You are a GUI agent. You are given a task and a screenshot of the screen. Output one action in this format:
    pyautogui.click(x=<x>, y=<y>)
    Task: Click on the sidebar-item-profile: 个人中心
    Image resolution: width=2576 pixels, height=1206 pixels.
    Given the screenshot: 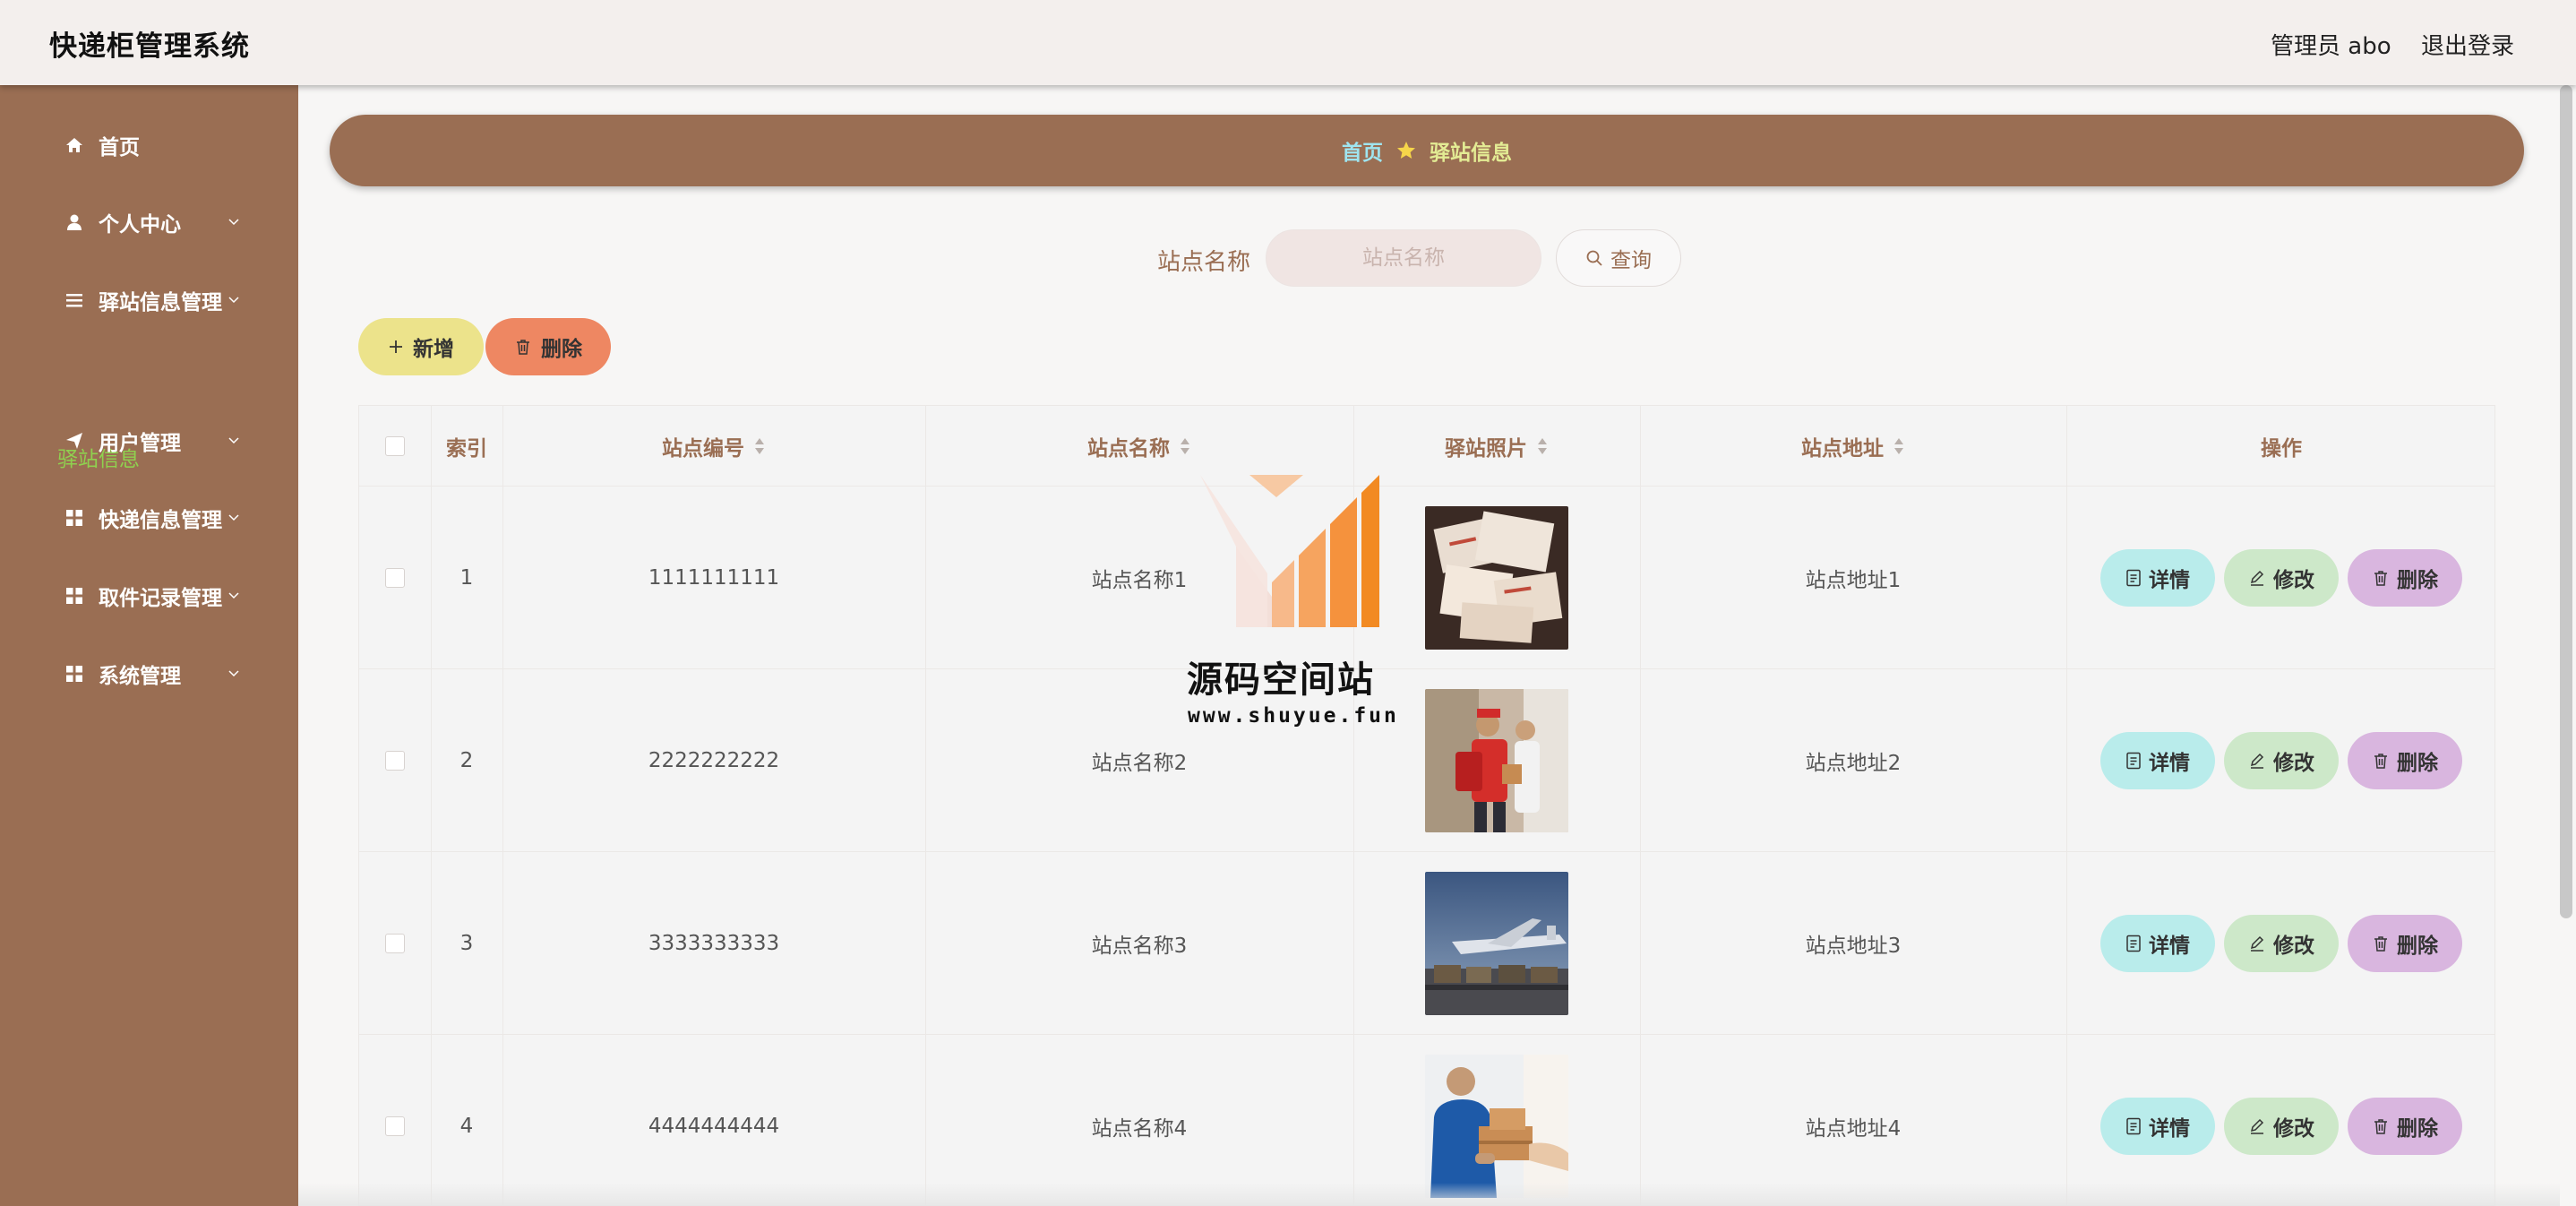 What is the action you would take?
    pyautogui.click(x=149, y=222)
    